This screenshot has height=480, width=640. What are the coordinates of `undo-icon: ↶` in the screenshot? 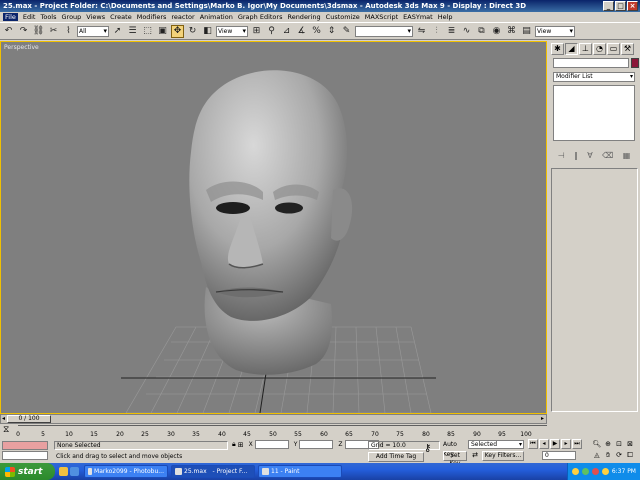 It's located at (8, 31).